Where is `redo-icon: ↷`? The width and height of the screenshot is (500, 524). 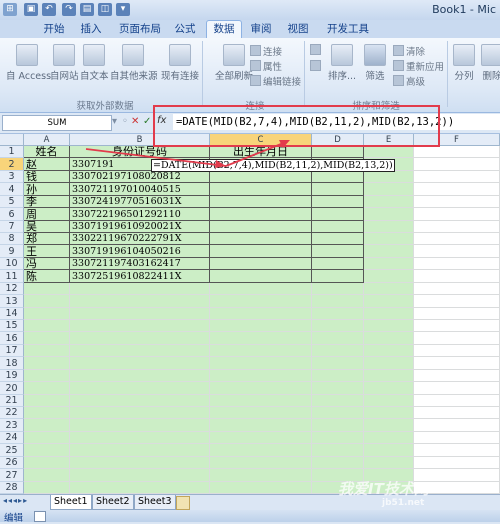 redo-icon: ↷ is located at coordinates (69, 9).